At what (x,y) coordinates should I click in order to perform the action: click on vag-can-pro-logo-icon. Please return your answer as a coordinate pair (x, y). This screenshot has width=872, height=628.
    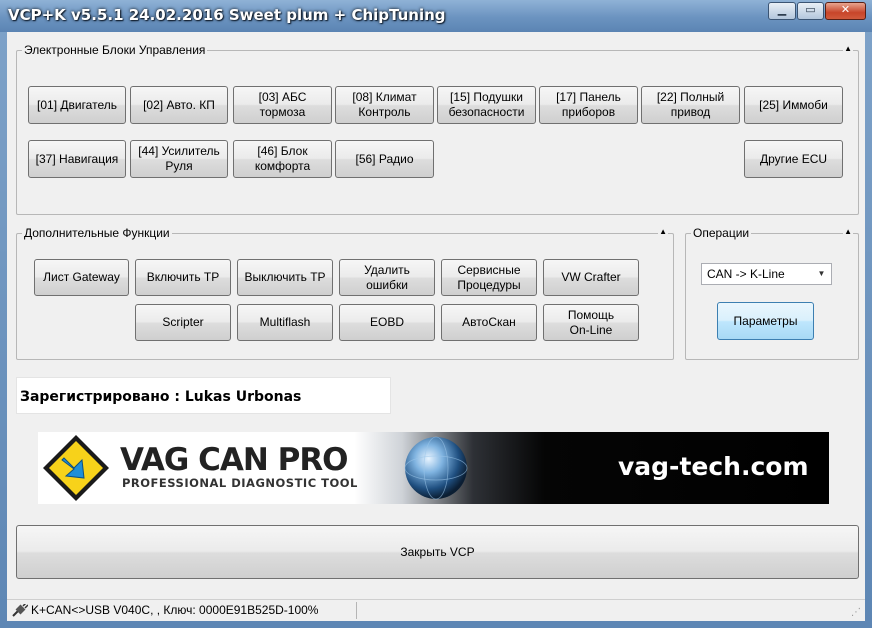
    Looking at the image, I should click on (76, 468).